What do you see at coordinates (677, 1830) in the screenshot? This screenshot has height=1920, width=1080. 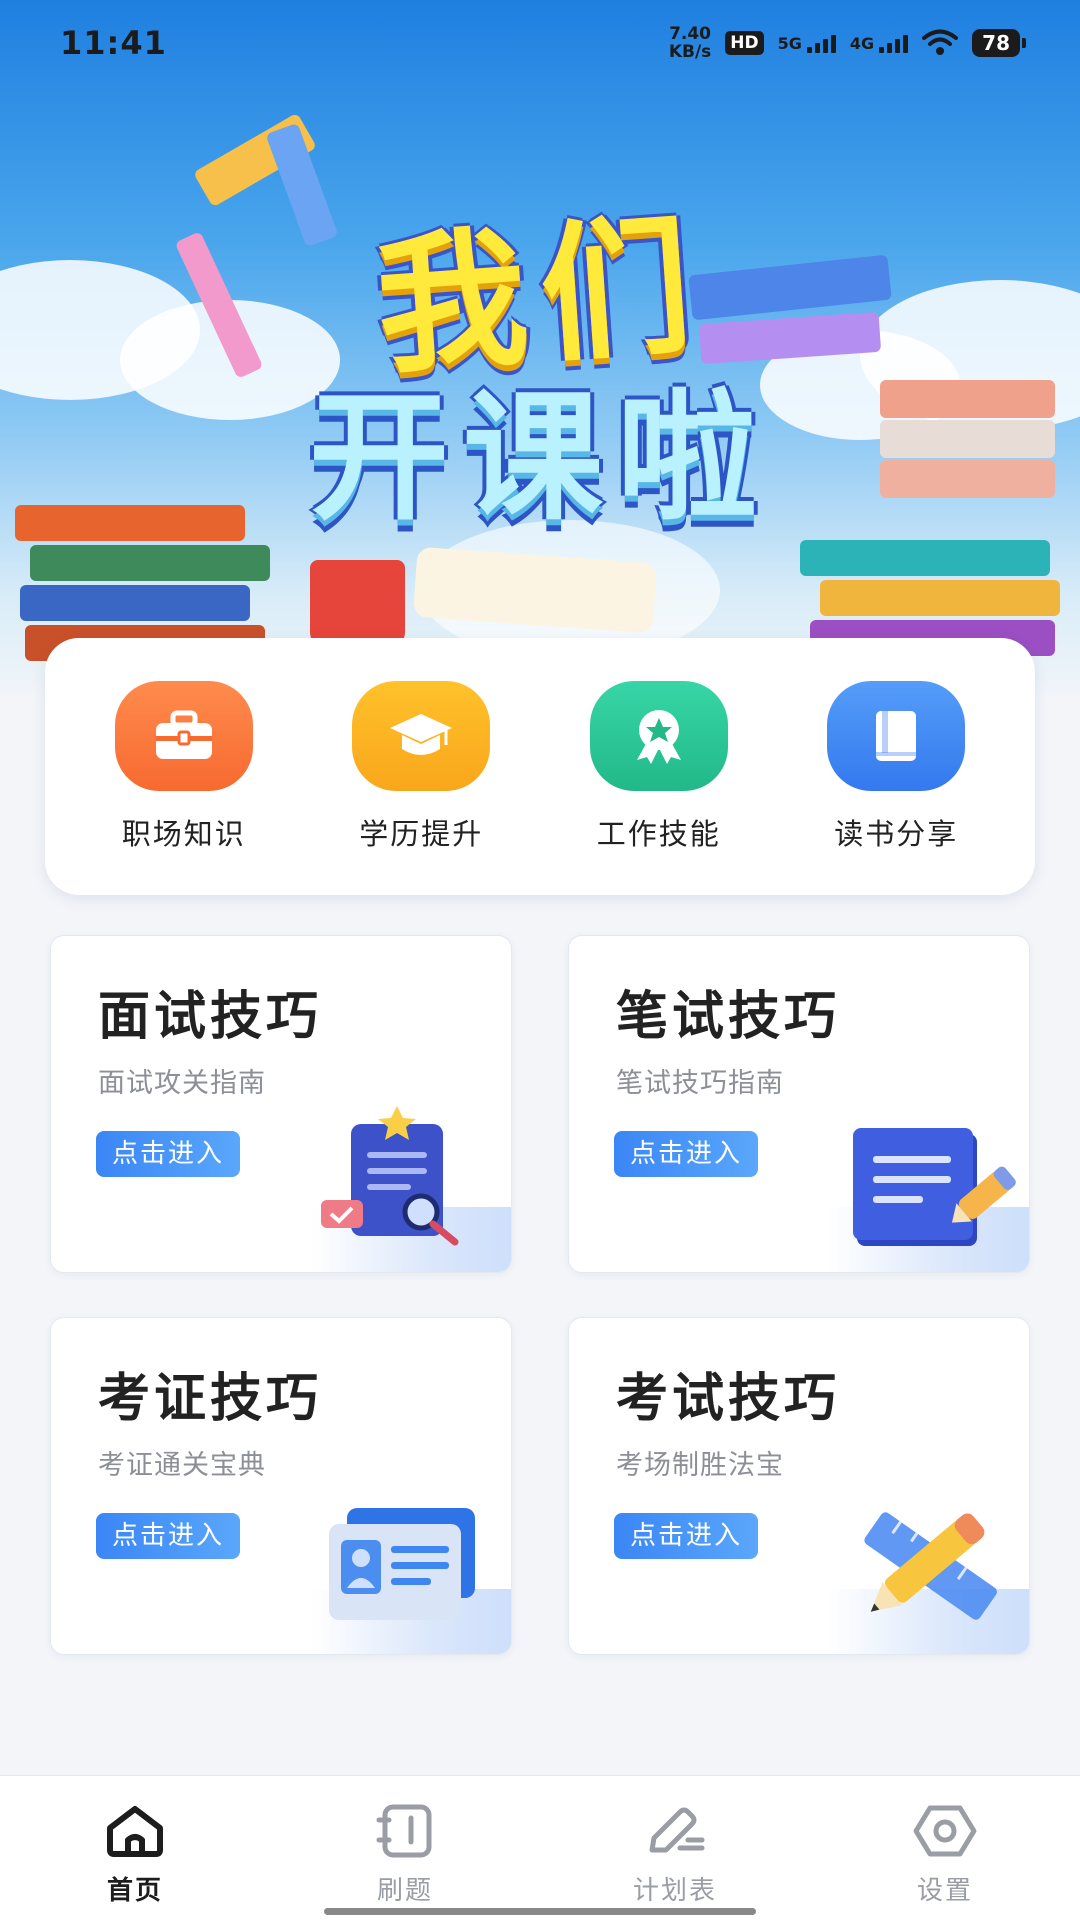 I see `edit-pen-icon` at bounding box center [677, 1830].